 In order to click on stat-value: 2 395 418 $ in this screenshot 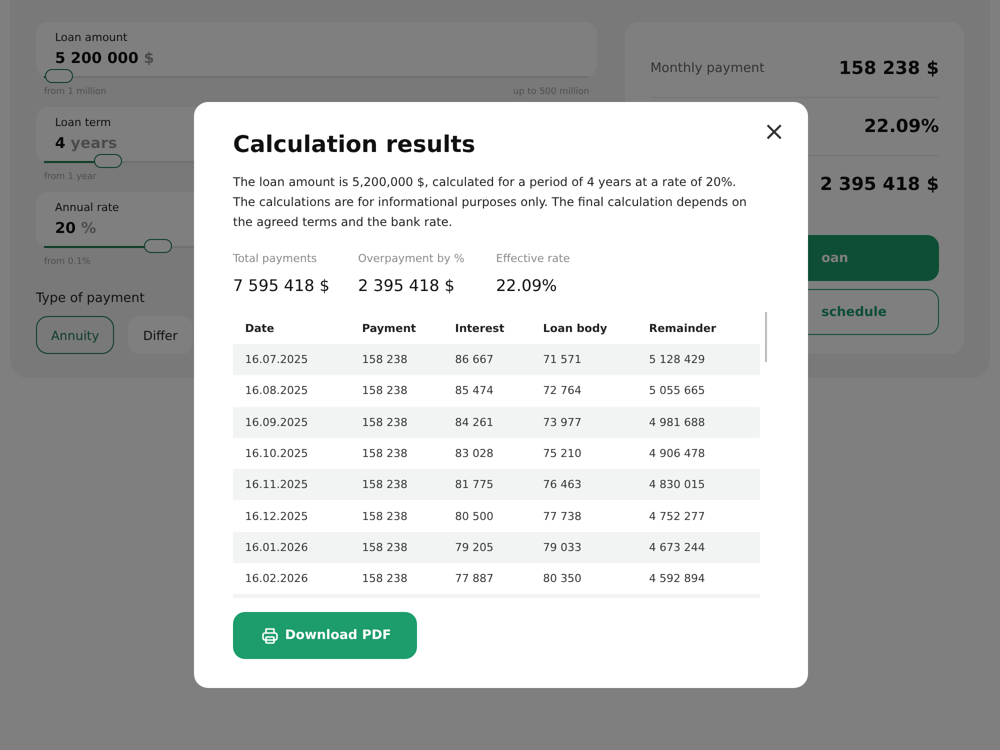, I will do `click(407, 285)`.